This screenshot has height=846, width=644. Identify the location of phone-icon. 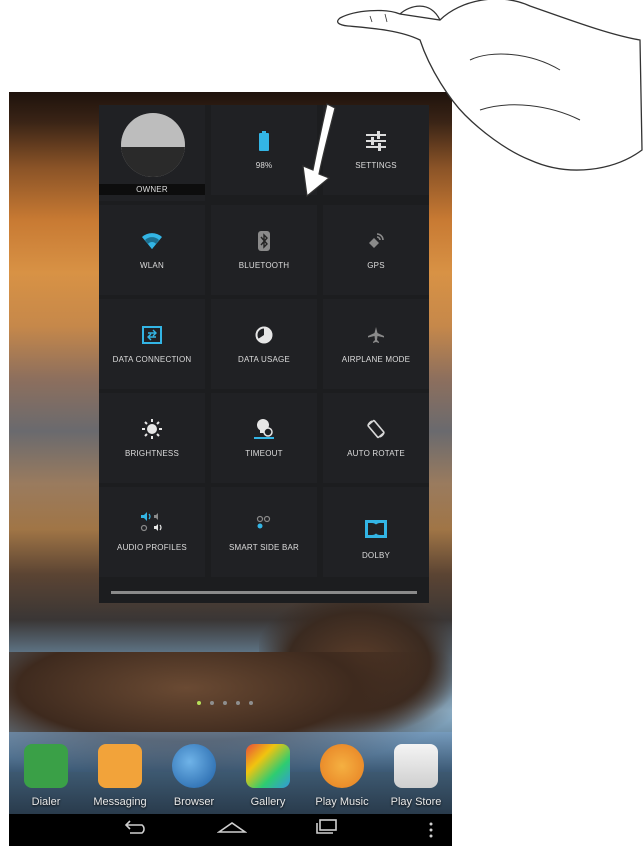
(46, 766).